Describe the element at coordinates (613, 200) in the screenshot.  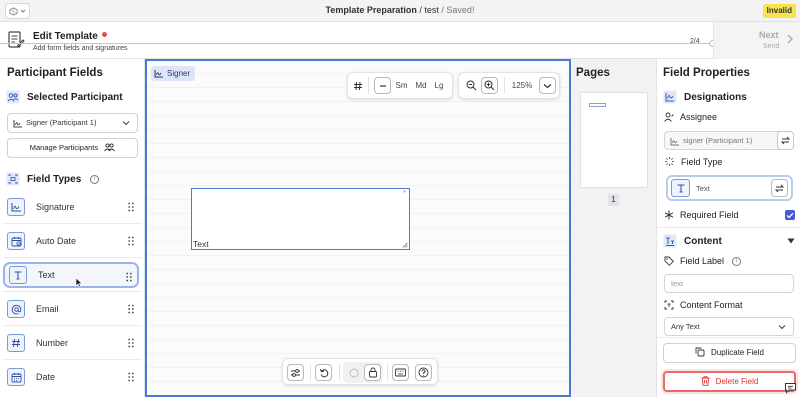
I see `page-number: 1` at that location.